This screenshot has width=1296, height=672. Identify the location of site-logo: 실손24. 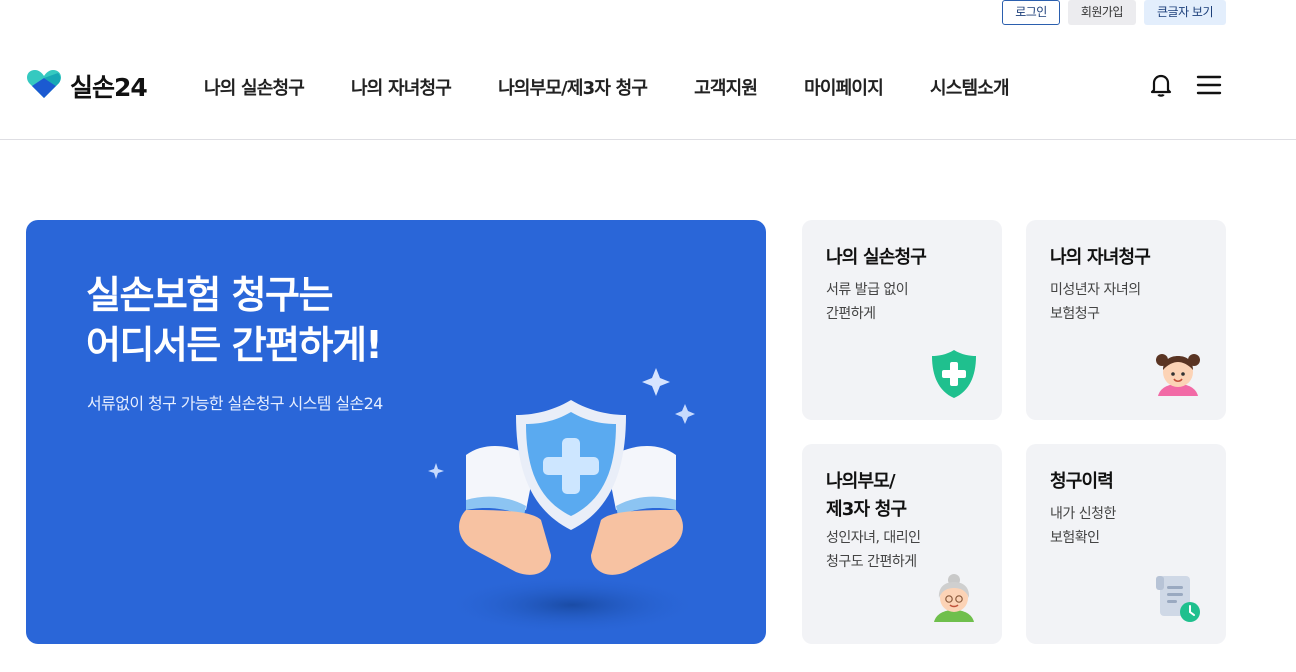
(87, 86).